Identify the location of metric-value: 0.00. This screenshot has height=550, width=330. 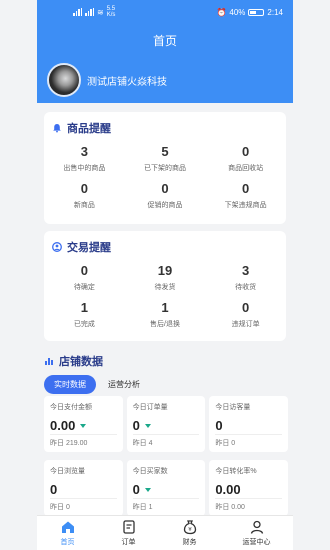
(228, 489).